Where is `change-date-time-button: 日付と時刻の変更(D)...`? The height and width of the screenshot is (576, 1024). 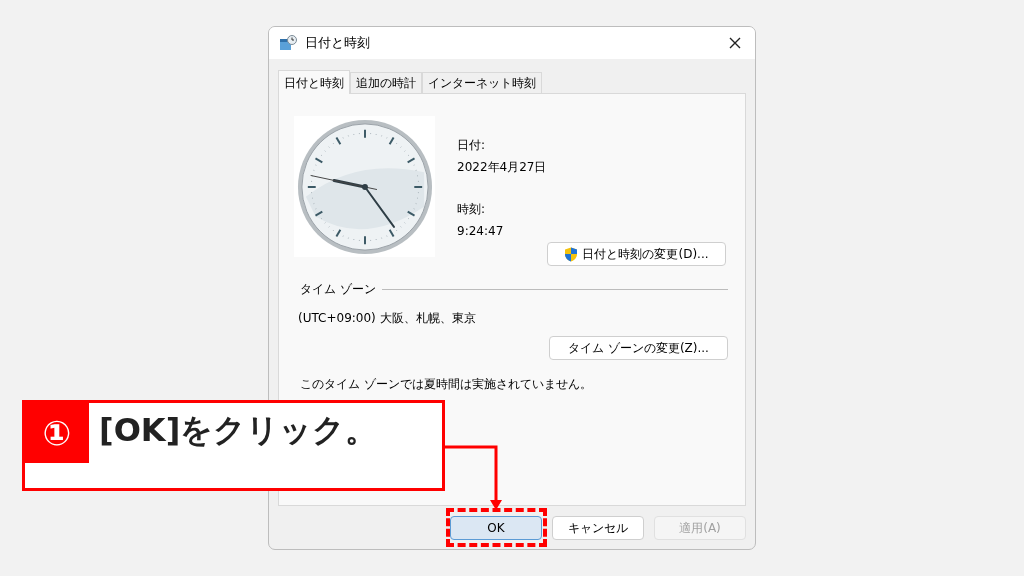
change-date-time-button: 日付と時刻の変更(D)... is located at coordinates (636, 254).